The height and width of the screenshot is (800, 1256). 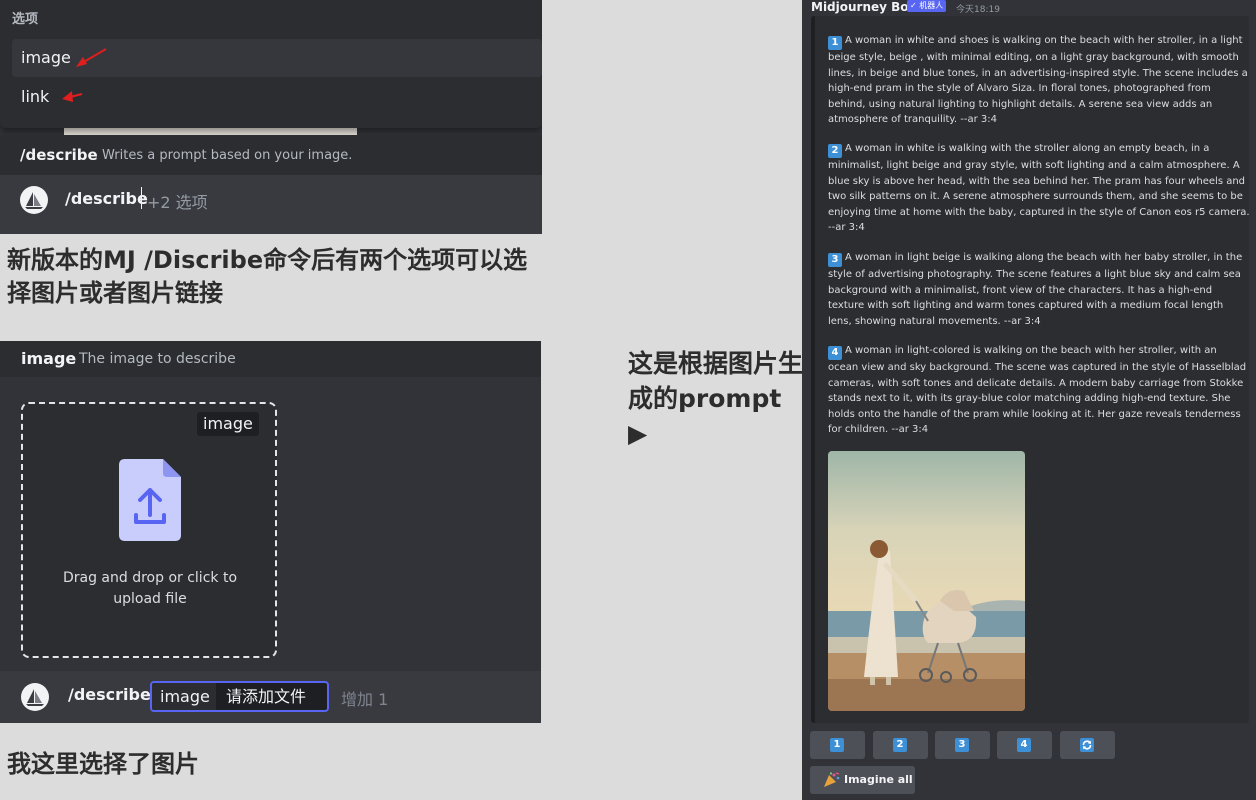 I want to click on message-input: /describe +2 选项, so click(x=271, y=204).